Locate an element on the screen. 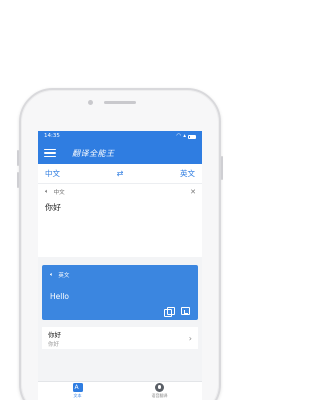 The width and height of the screenshot is (320, 400). earpiece-speaker is located at coordinates (120, 102).